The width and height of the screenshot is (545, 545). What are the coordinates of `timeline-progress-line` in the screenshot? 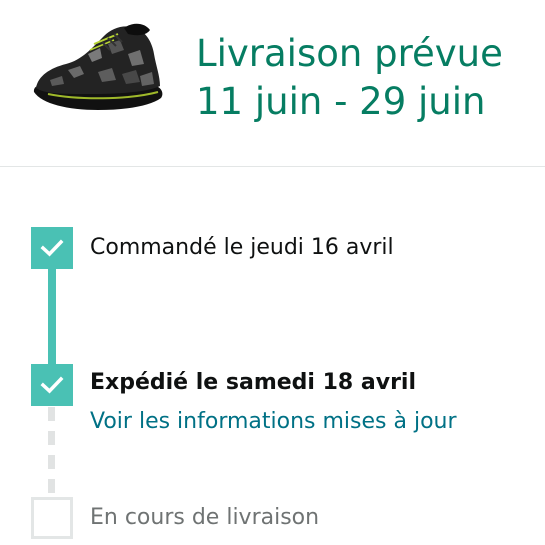 It's located at (52, 319).